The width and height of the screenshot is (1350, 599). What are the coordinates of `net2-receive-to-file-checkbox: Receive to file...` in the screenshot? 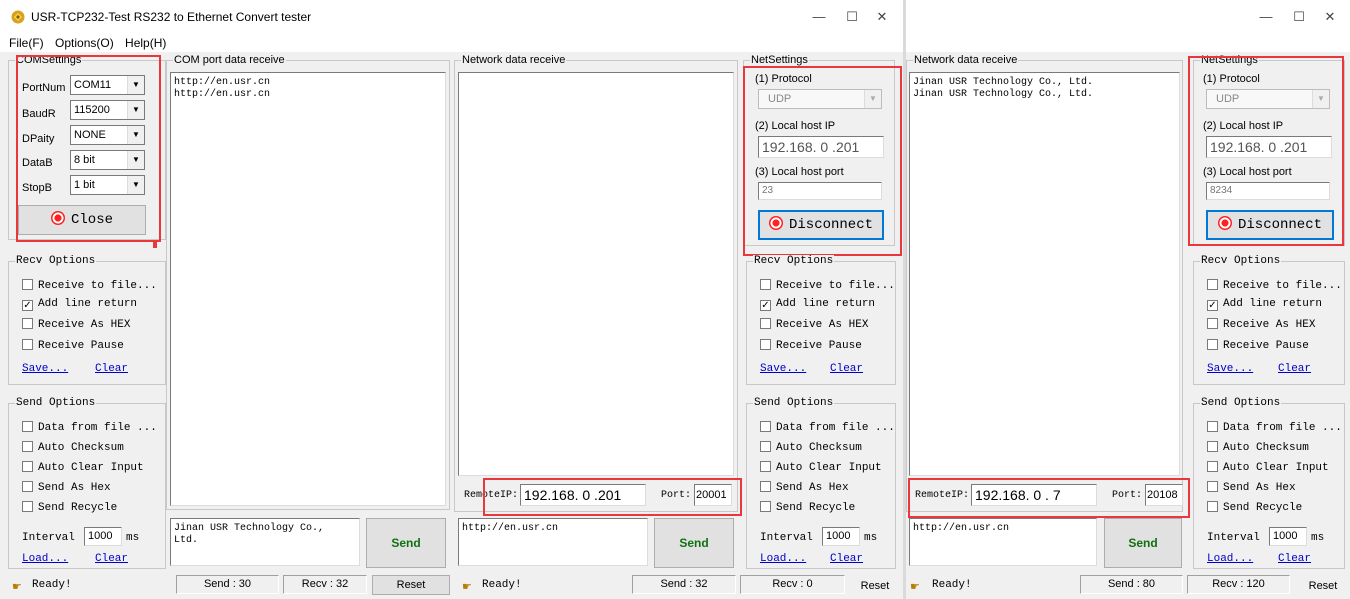 It's located at (1274, 286).